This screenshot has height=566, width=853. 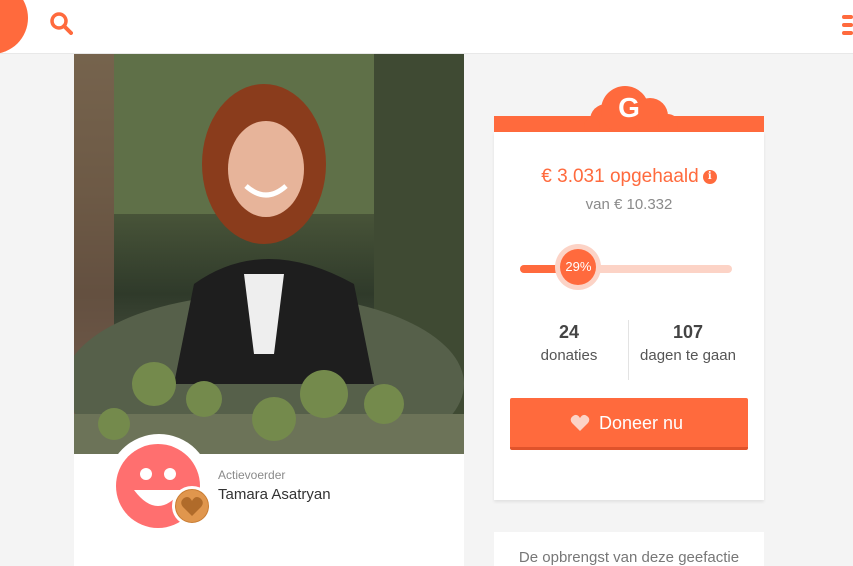 I want to click on heart-icon, so click(x=580, y=422).